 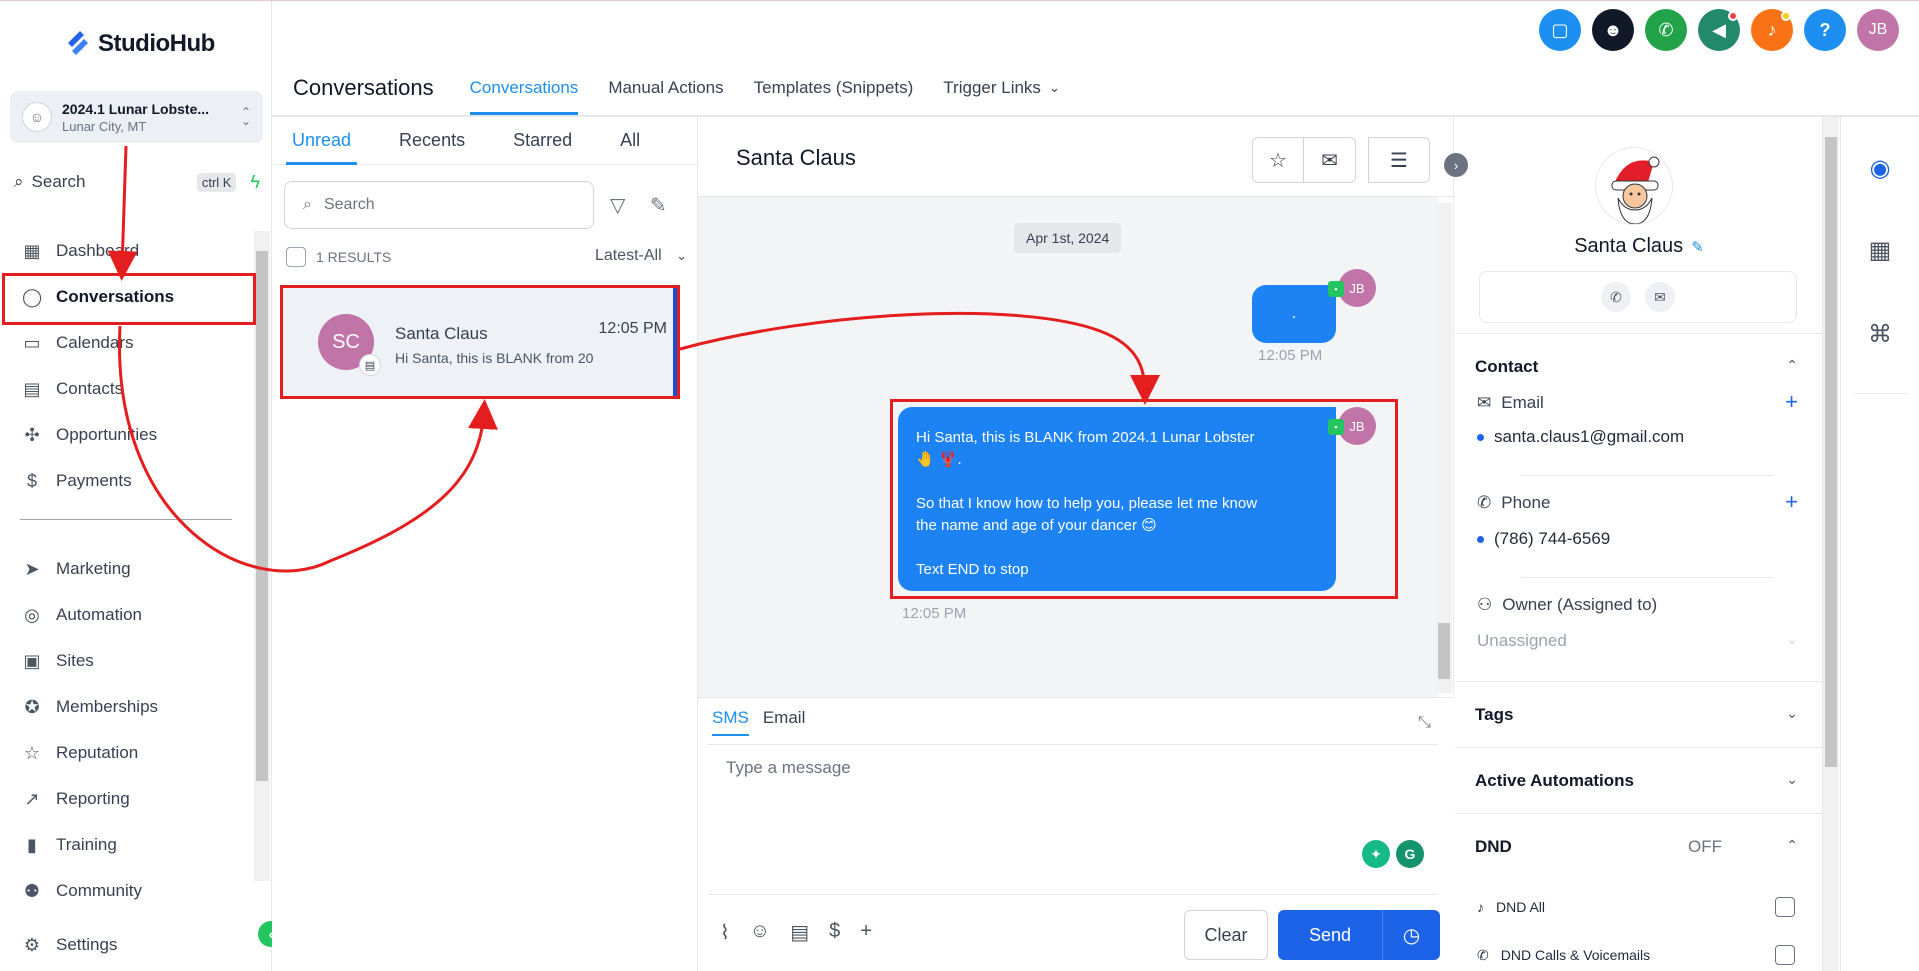 I want to click on dnd-all-row: ♪ DND All, so click(x=1636, y=907).